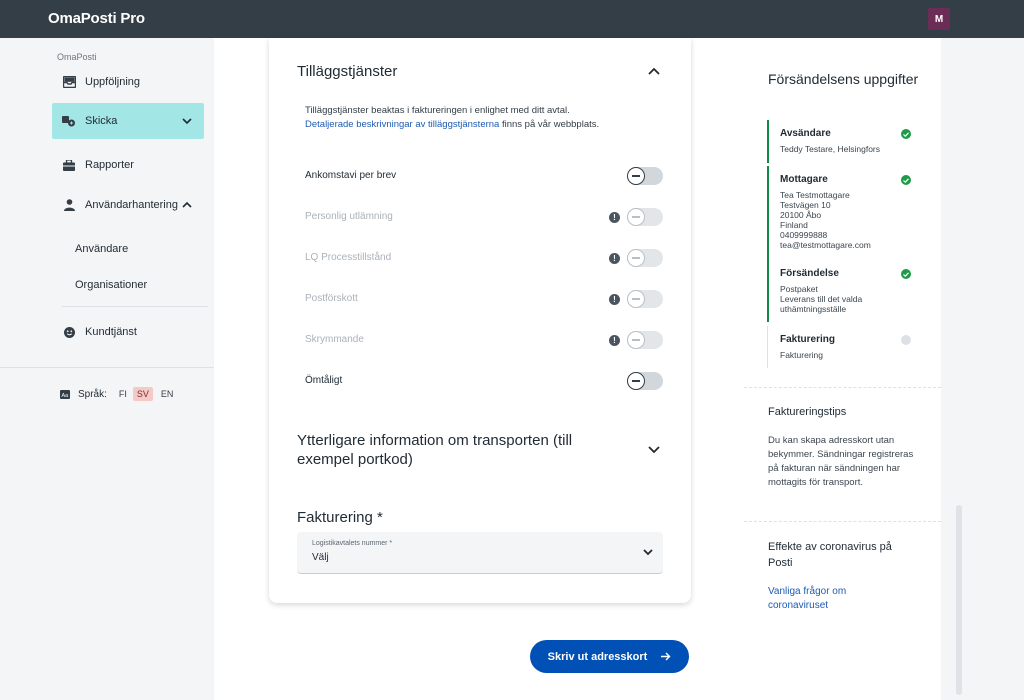 The image size is (1024, 700). What do you see at coordinates (801, 215) in the screenshot?
I see `step-line: 20100 Åbo` at bounding box center [801, 215].